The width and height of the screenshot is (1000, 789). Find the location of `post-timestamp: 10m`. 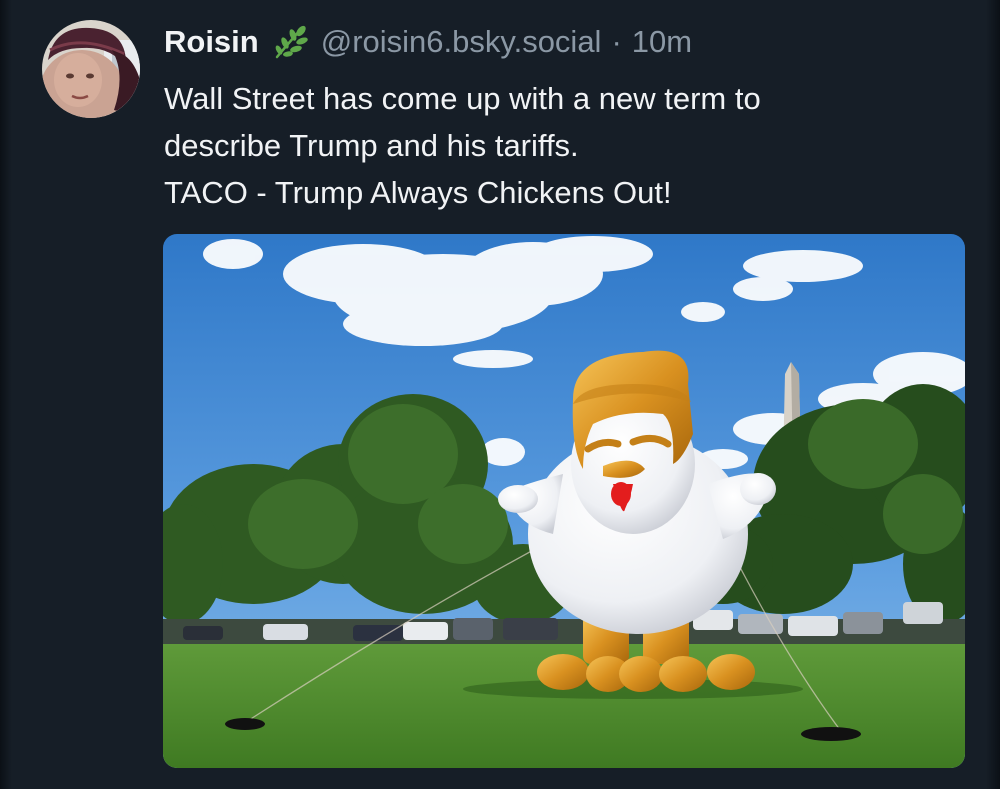

post-timestamp: 10m is located at coordinates (662, 42).